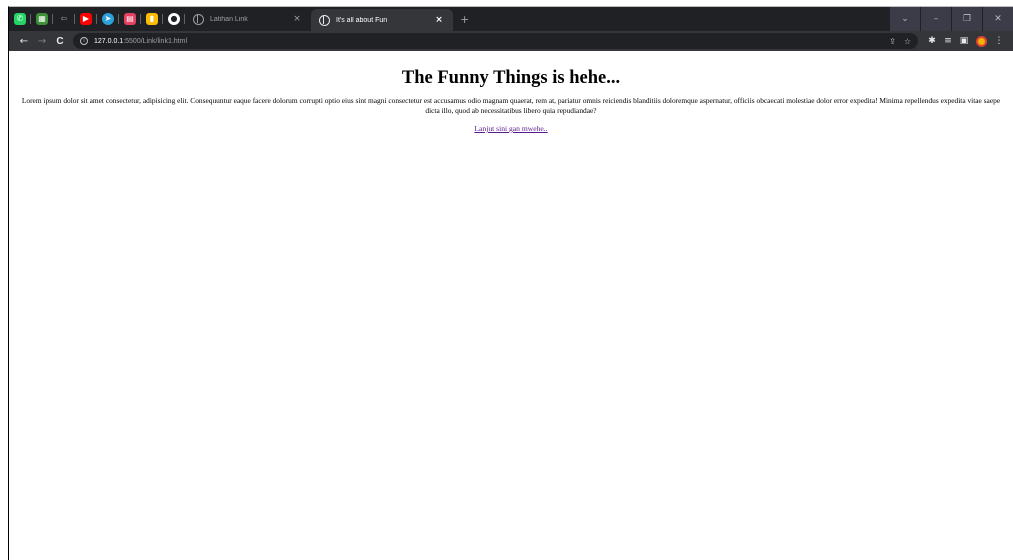 The image size is (1013, 560). Describe the element at coordinates (362, 20) in the screenshot. I see `tab-title: It's all about Fun` at that location.